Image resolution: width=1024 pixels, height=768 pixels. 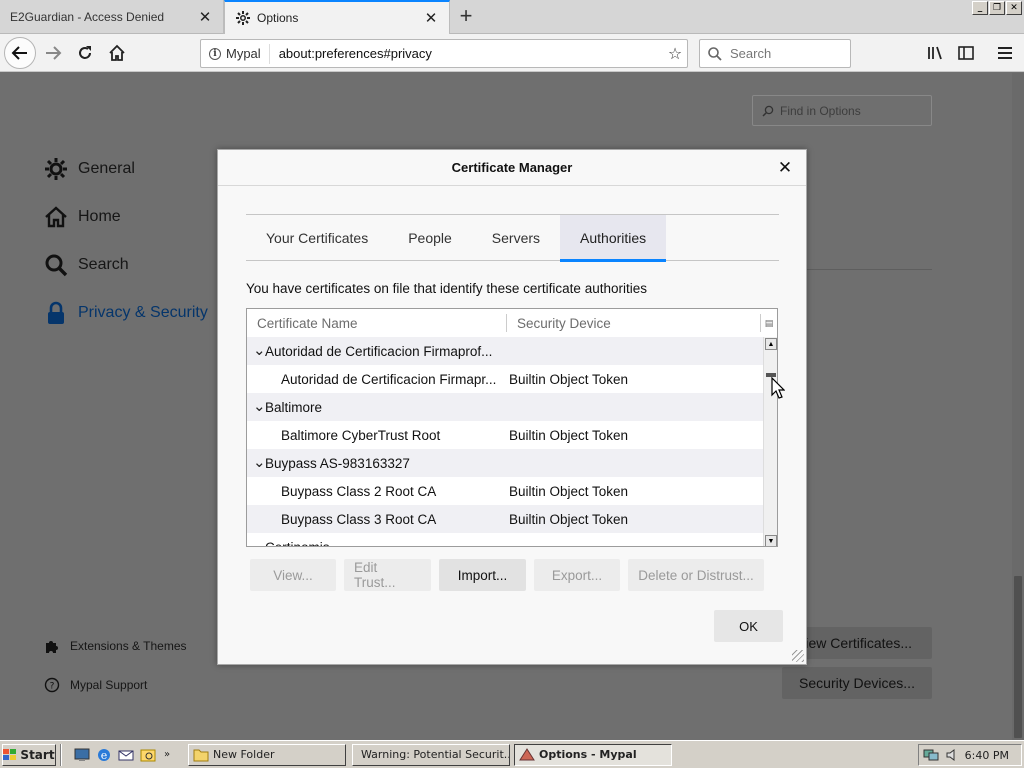 What do you see at coordinates (980, 8) in the screenshot?
I see `minimize-icon: _` at bounding box center [980, 8].